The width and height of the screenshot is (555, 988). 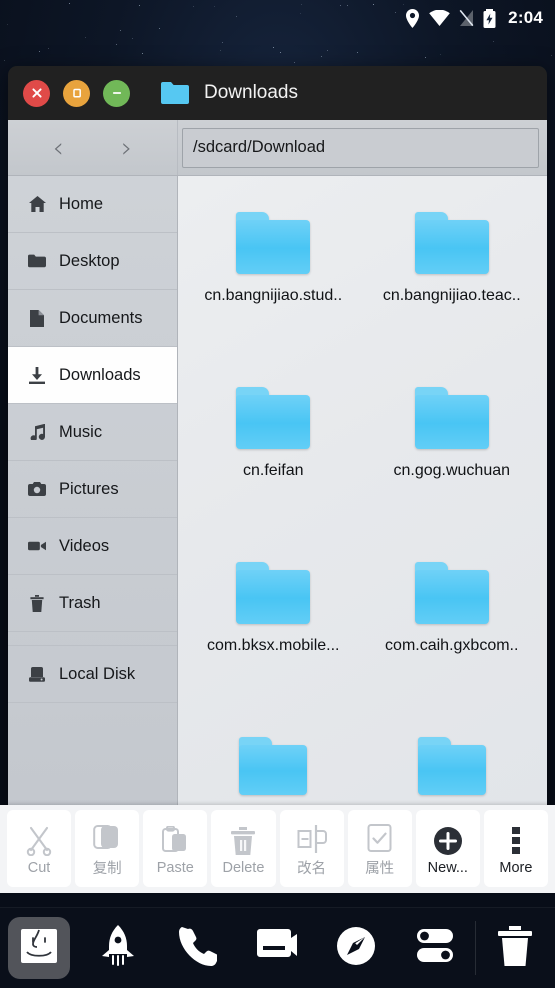 I want to click on clipboard-icon, so click(x=175, y=839).